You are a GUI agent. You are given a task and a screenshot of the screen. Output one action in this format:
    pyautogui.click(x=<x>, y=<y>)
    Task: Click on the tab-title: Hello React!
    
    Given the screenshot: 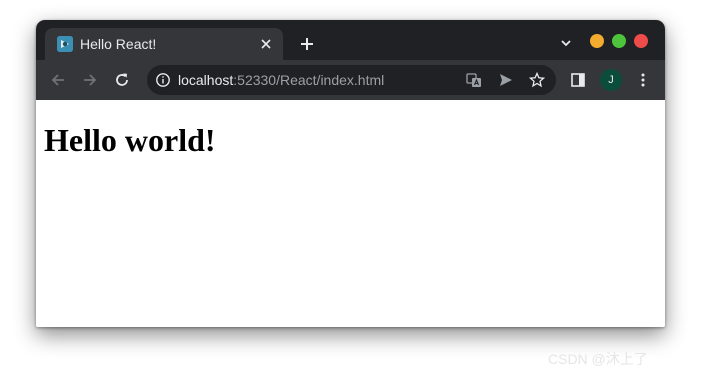 What is the action you would take?
    pyautogui.click(x=118, y=44)
    